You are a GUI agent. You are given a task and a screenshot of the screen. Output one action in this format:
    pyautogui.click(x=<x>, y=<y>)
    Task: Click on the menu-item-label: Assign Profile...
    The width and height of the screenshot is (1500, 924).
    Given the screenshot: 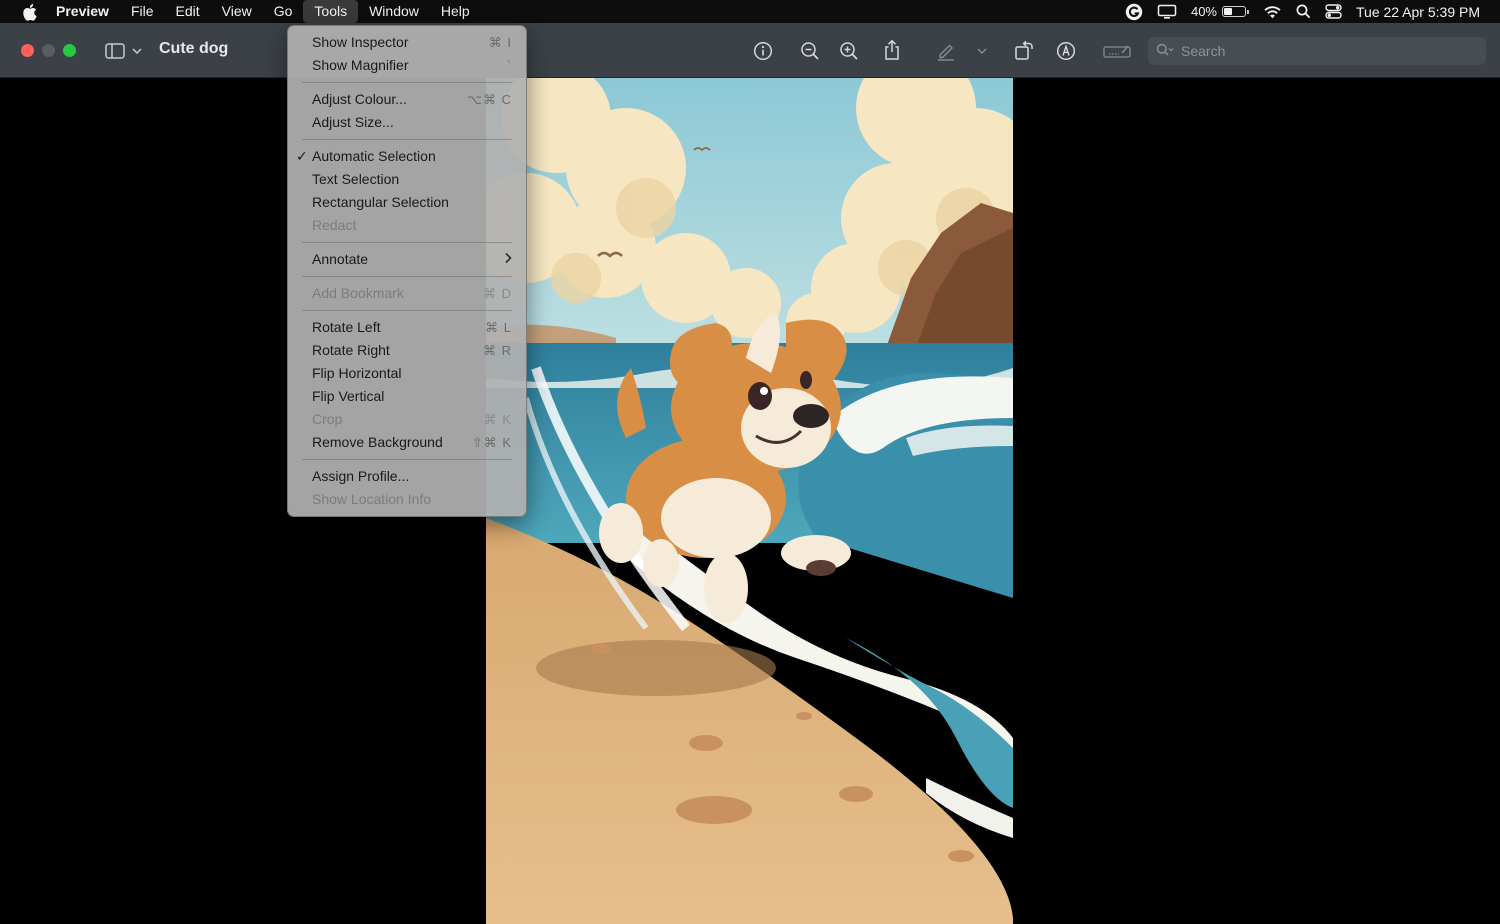 What is the action you would take?
    pyautogui.click(x=361, y=476)
    